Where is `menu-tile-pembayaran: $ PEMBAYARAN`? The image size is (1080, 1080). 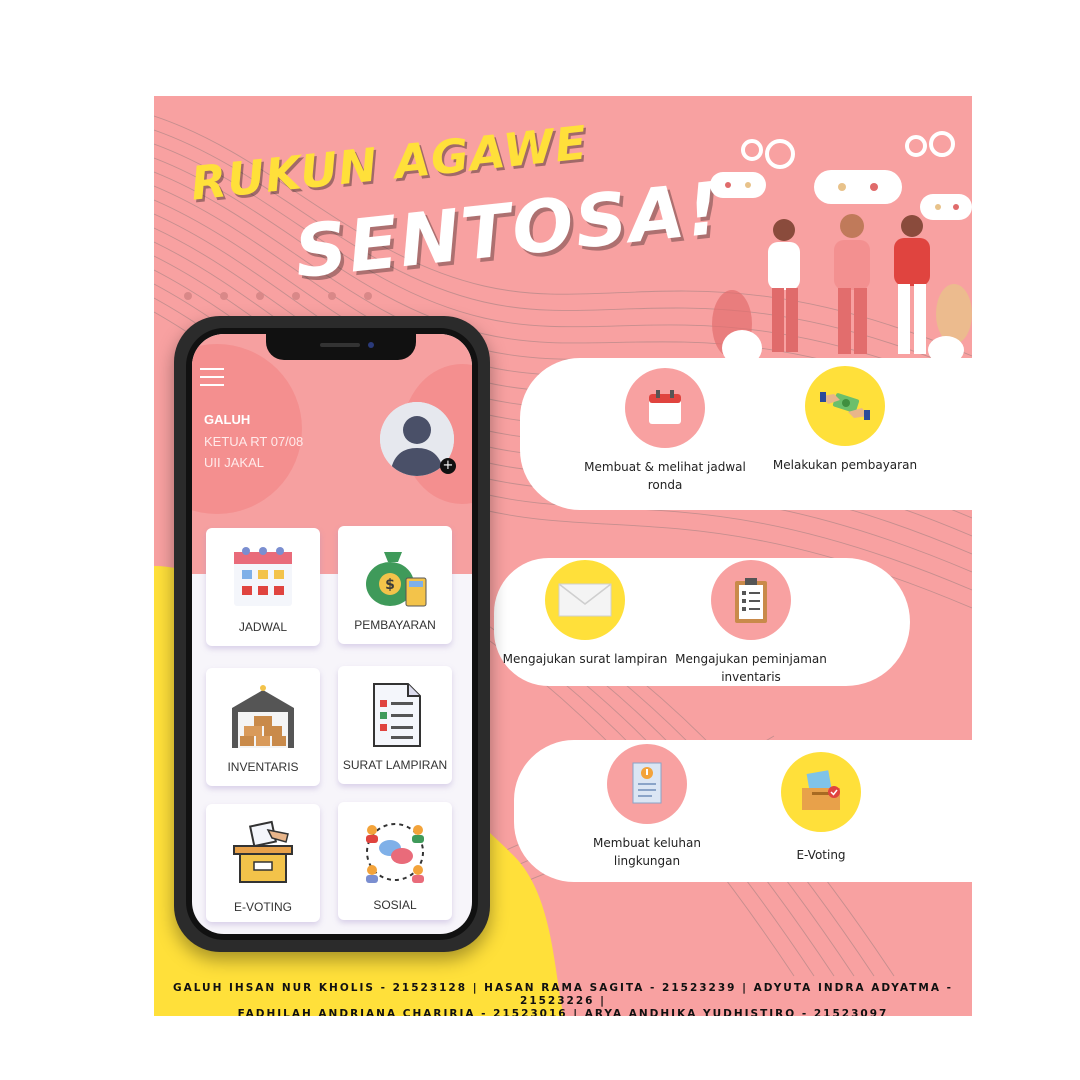 menu-tile-pembayaran: $ PEMBAYARAN is located at coordinates (395, 585).